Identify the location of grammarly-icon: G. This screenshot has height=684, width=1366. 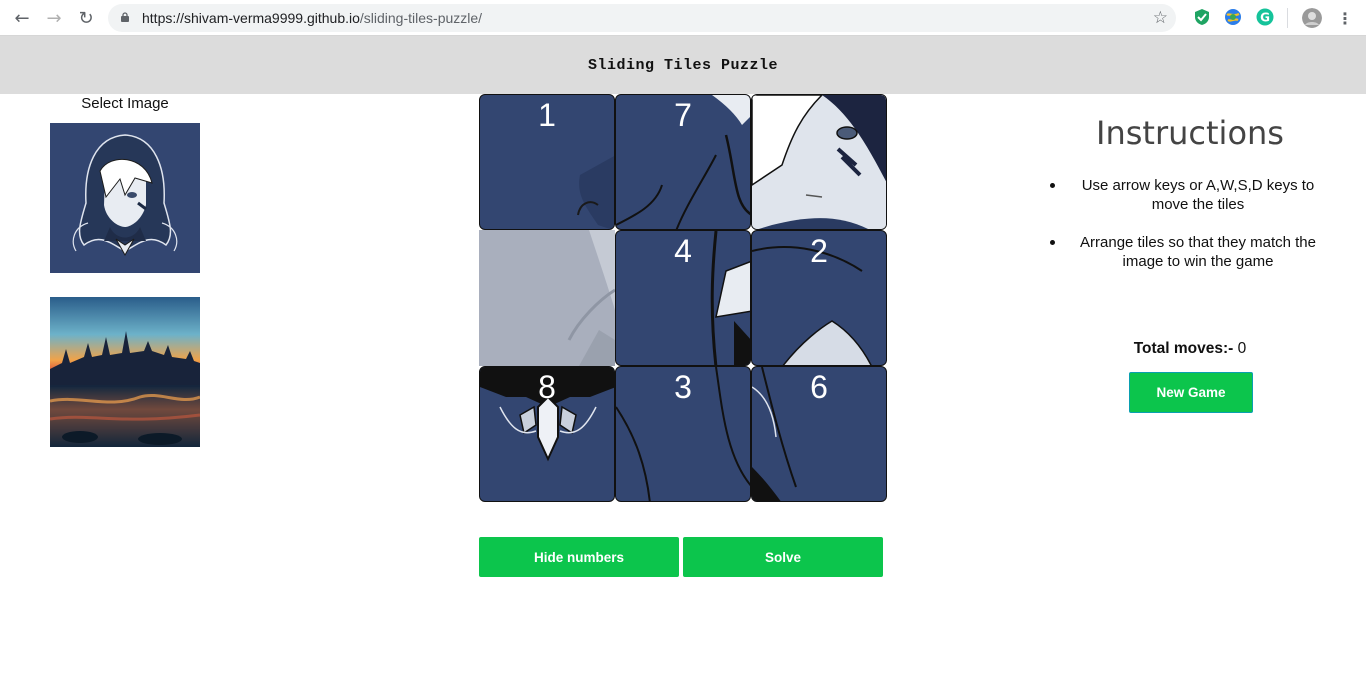
(1265, 17).